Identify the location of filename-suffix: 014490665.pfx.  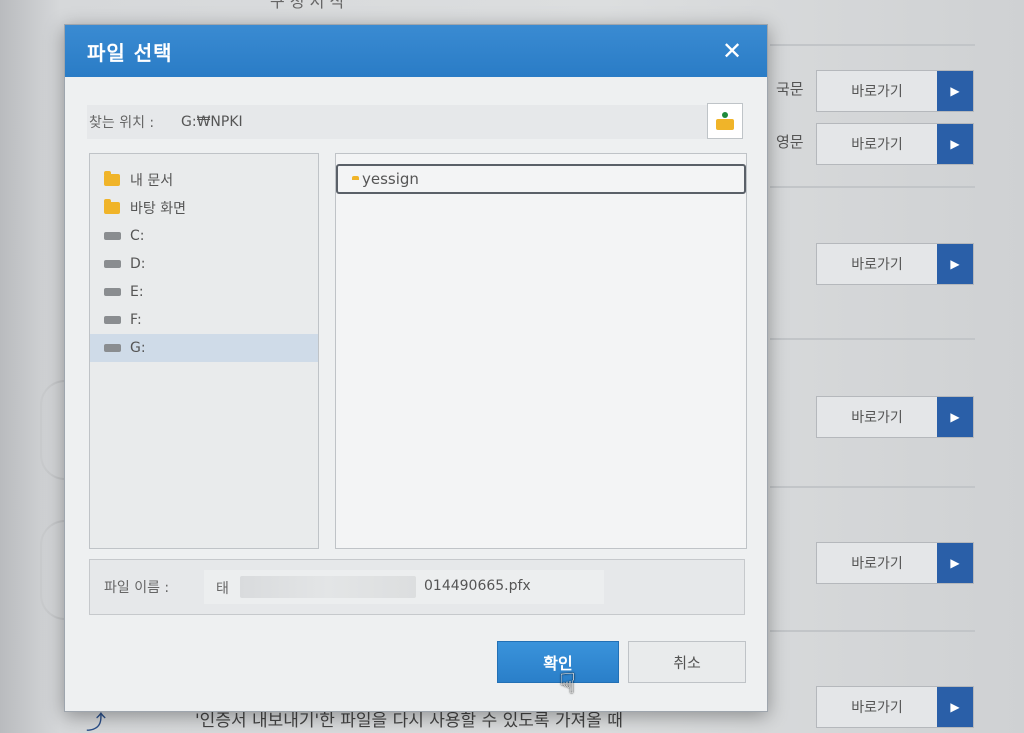
(477, 586).